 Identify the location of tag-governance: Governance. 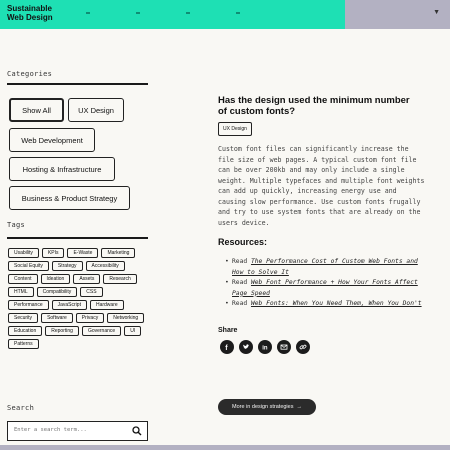
(101, 331).